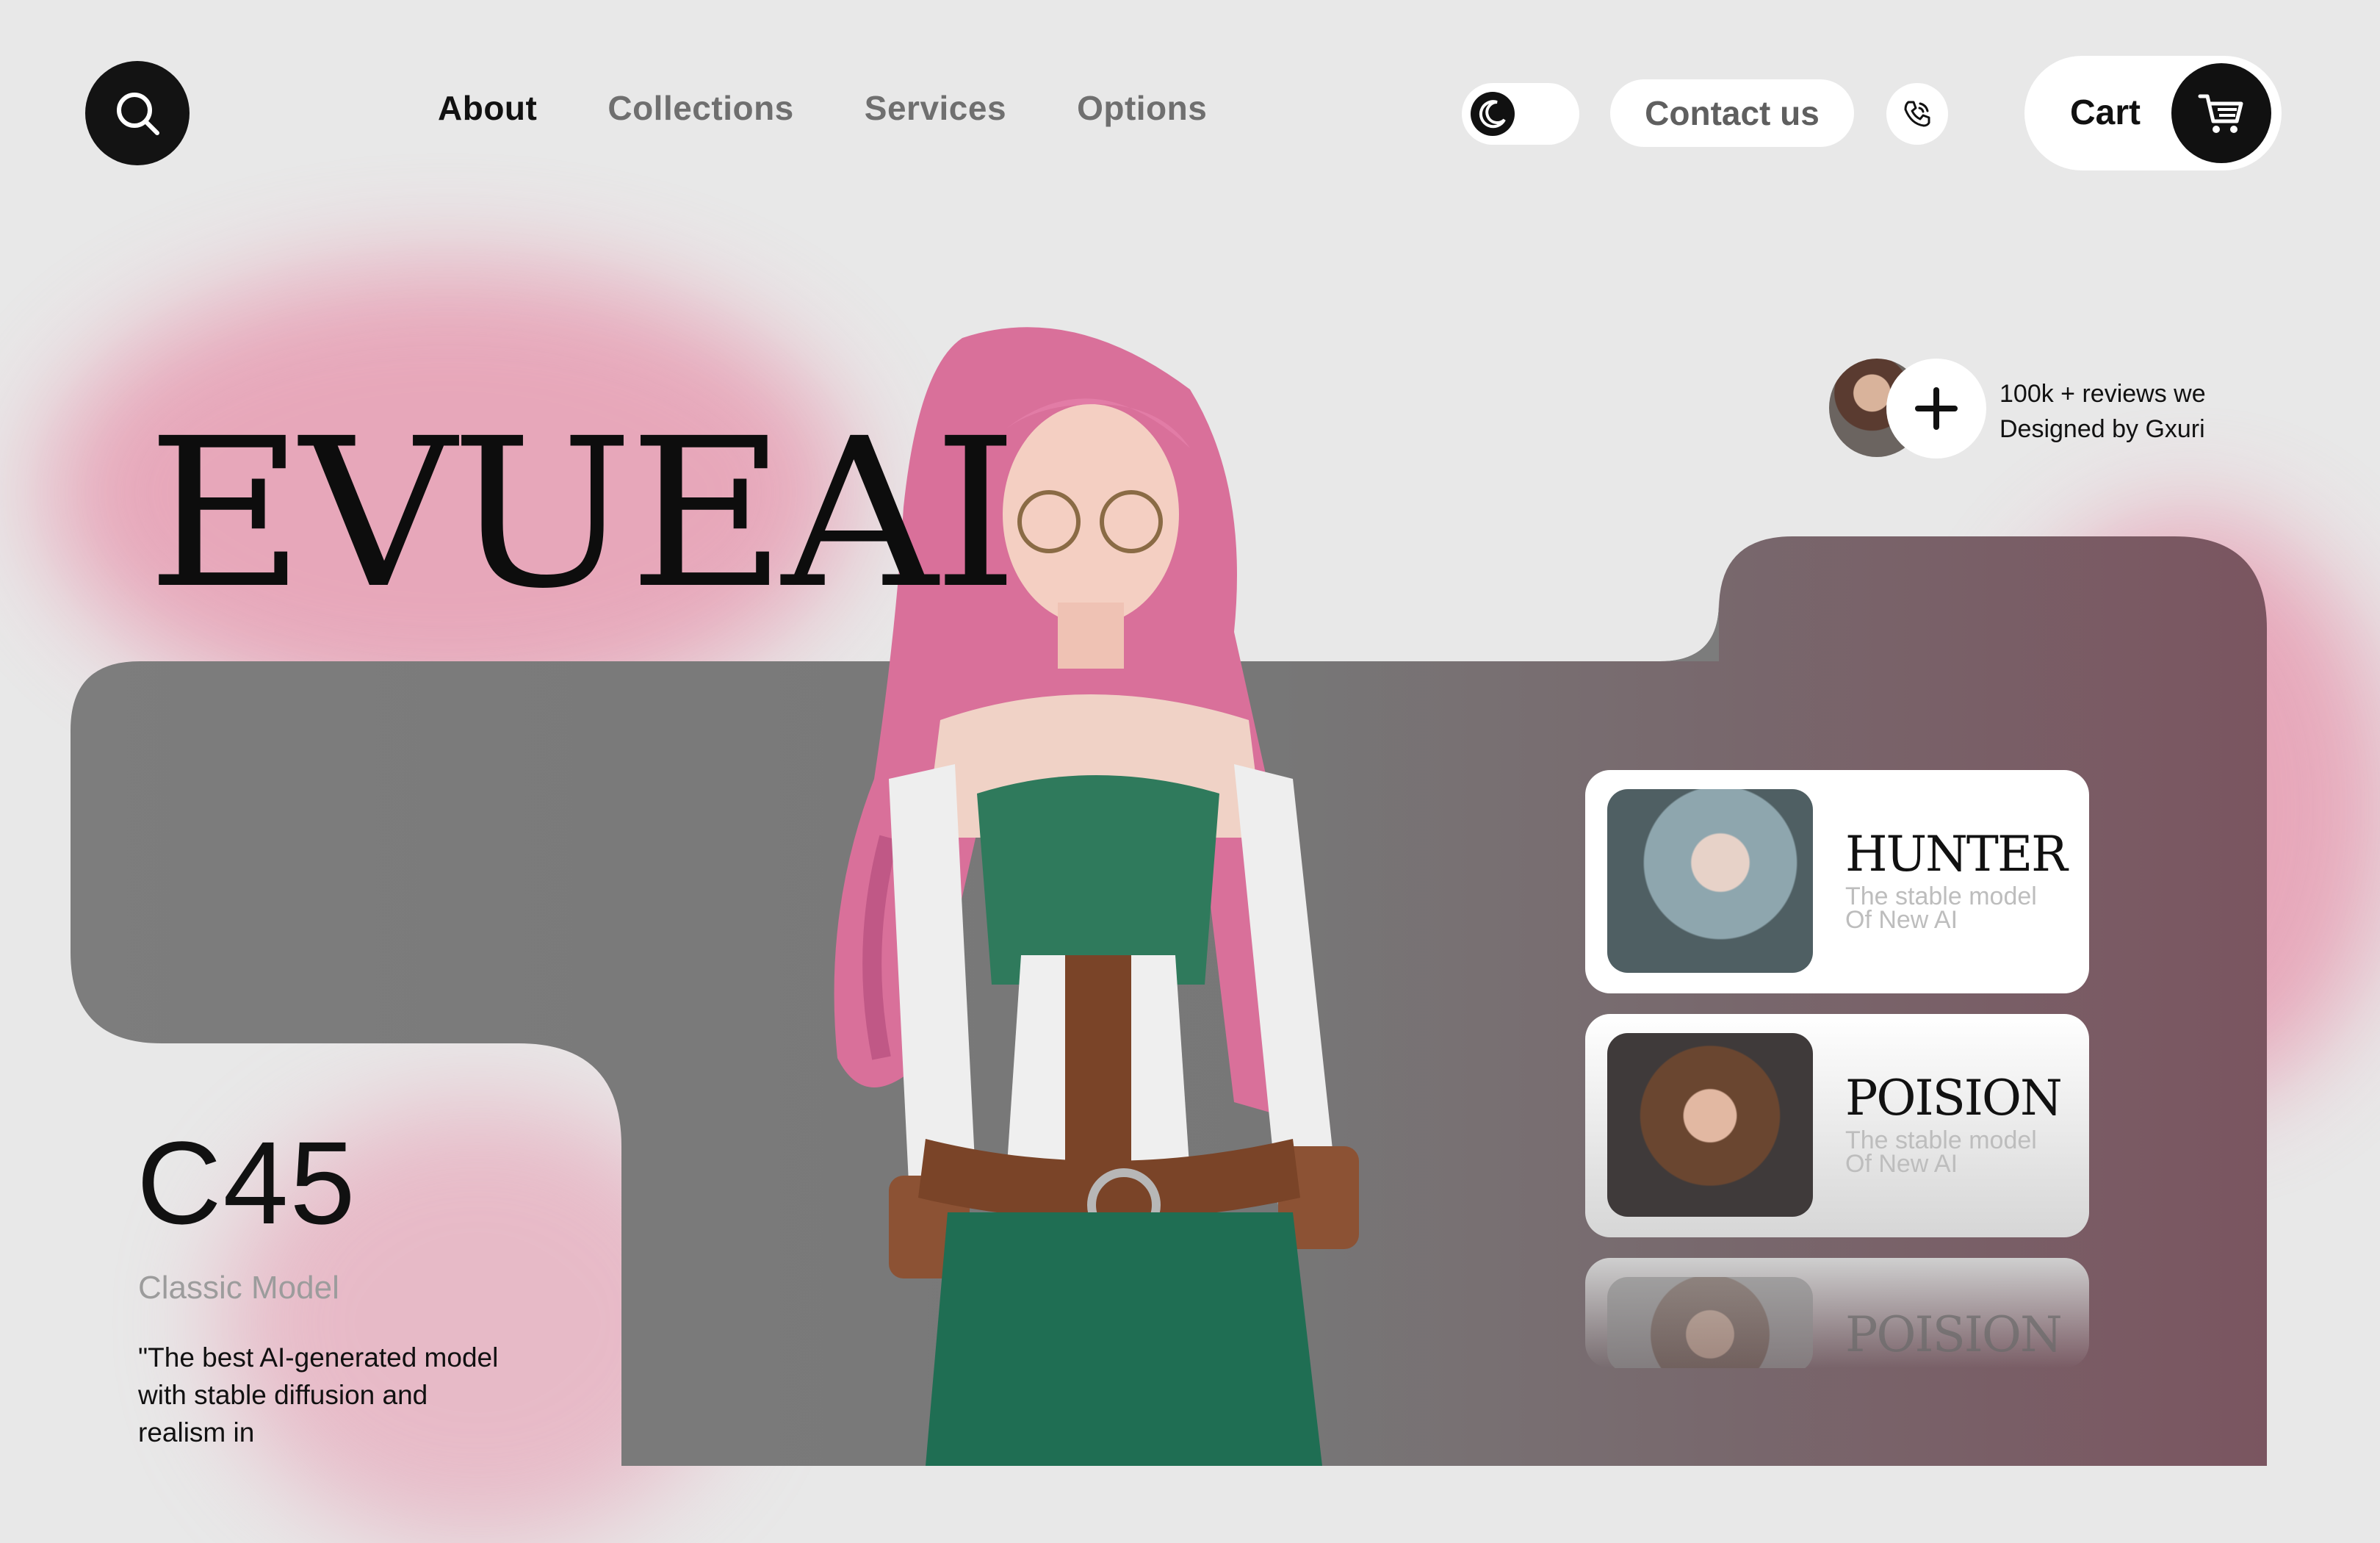  I want to click on moon-icon, so click(1493, 114).